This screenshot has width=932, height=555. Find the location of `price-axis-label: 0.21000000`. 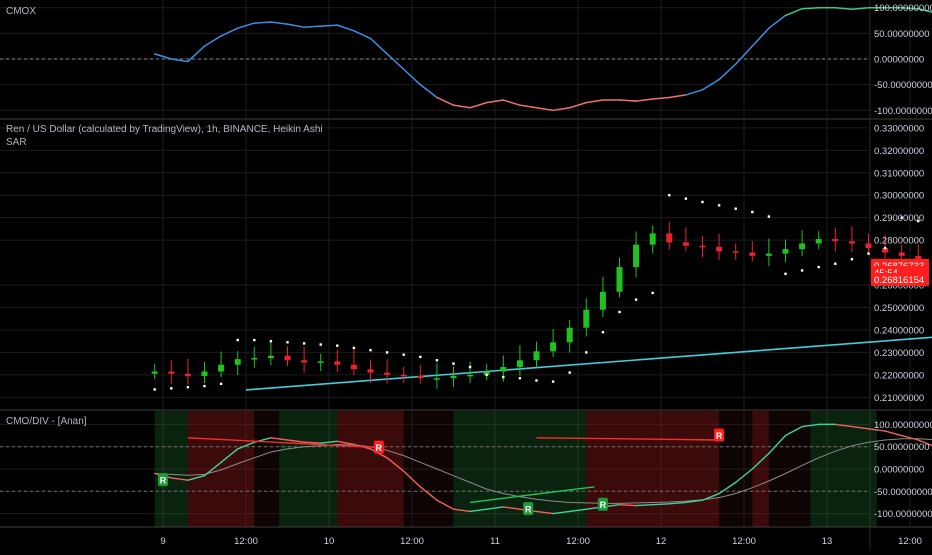

price-axis-label: 0.21000000 is located at coordinates (899, 398).